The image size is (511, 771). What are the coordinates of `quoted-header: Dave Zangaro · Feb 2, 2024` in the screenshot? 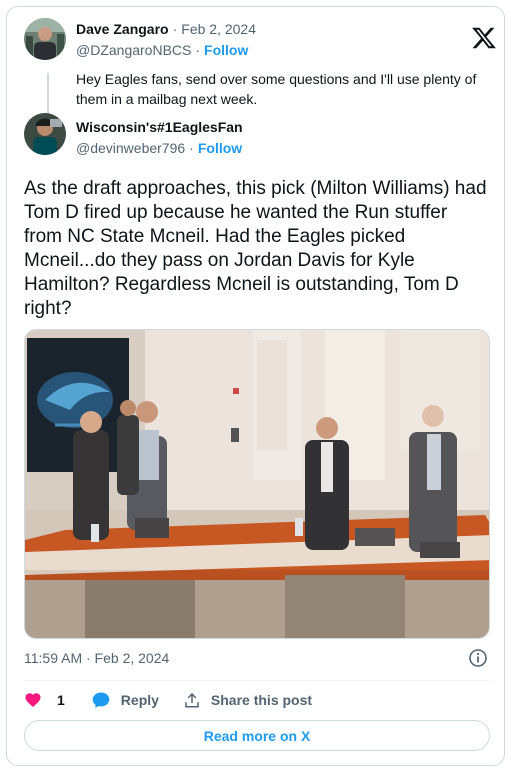 It's located at (166, 29).